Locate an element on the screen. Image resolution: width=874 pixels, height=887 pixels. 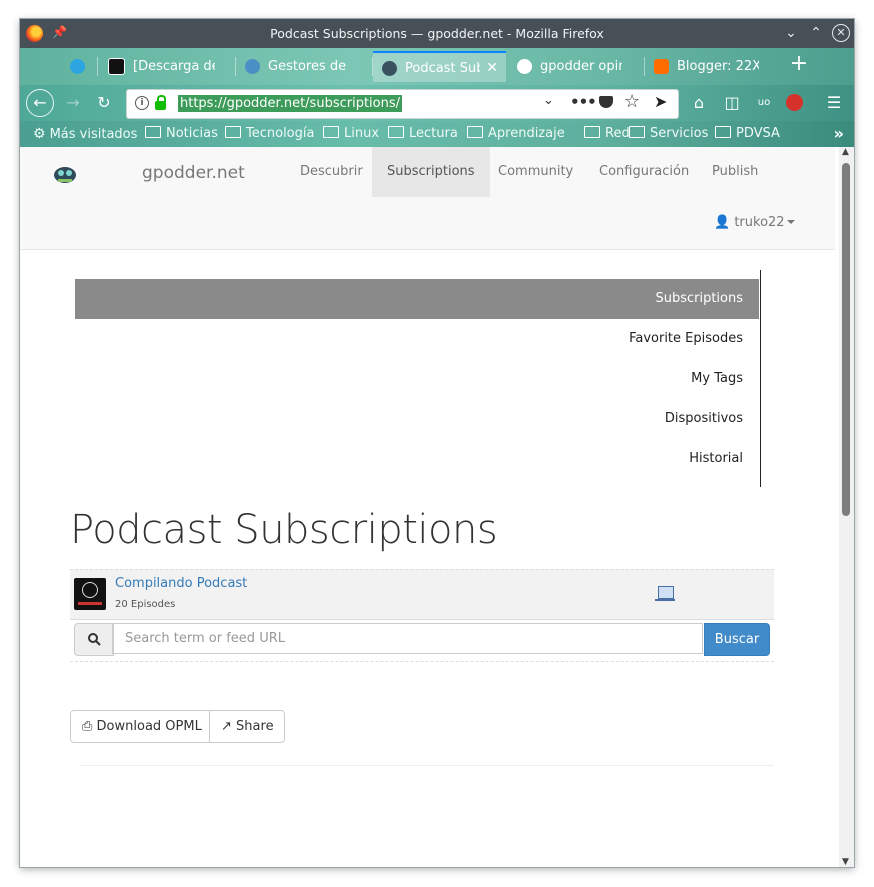
bookmark-folder: PDVSA is located at coordinates (747, 133).